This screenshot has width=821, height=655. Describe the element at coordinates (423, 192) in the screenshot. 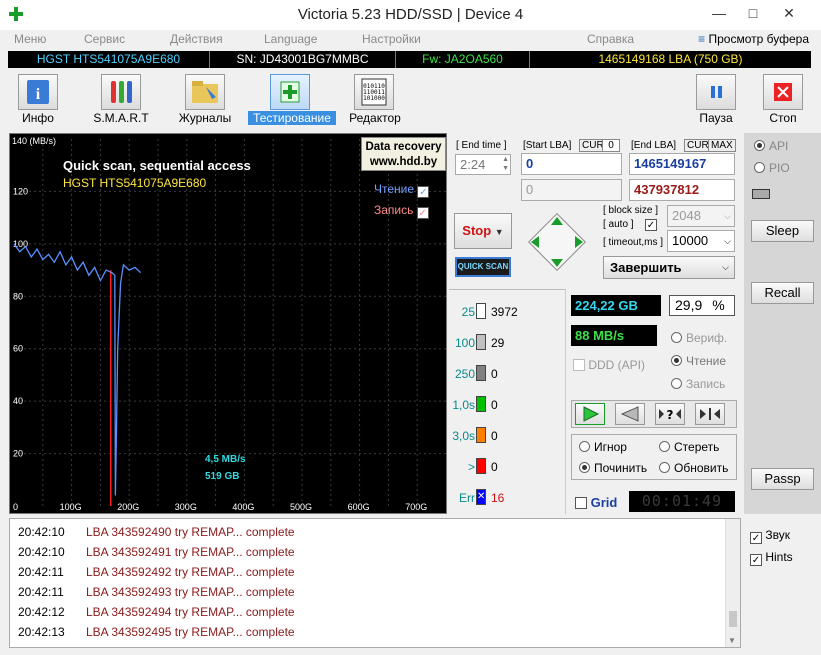

I see `read-legend-checkbox: ✓` at that location.